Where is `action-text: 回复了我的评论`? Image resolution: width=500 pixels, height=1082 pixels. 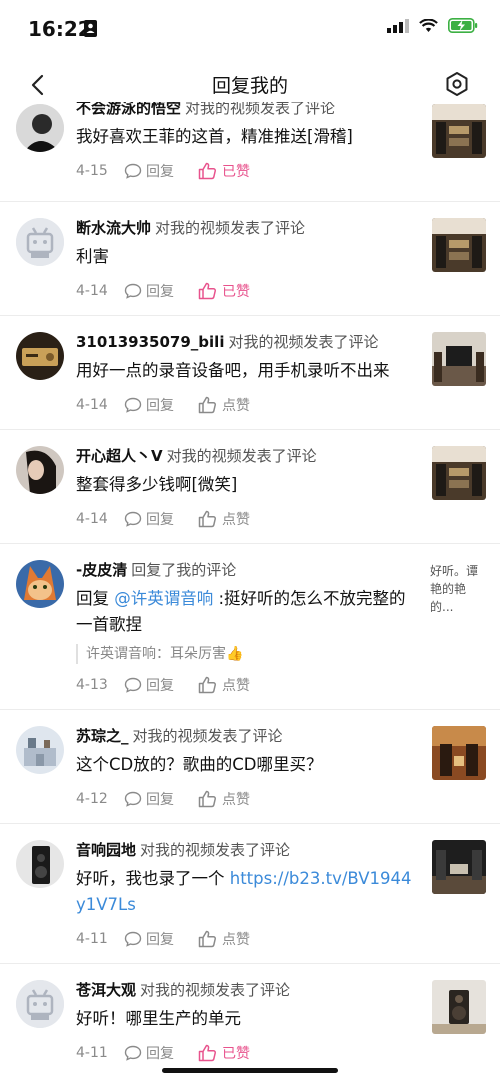 action-text: 回复了我的评论 is located at coordinates (184, 570).